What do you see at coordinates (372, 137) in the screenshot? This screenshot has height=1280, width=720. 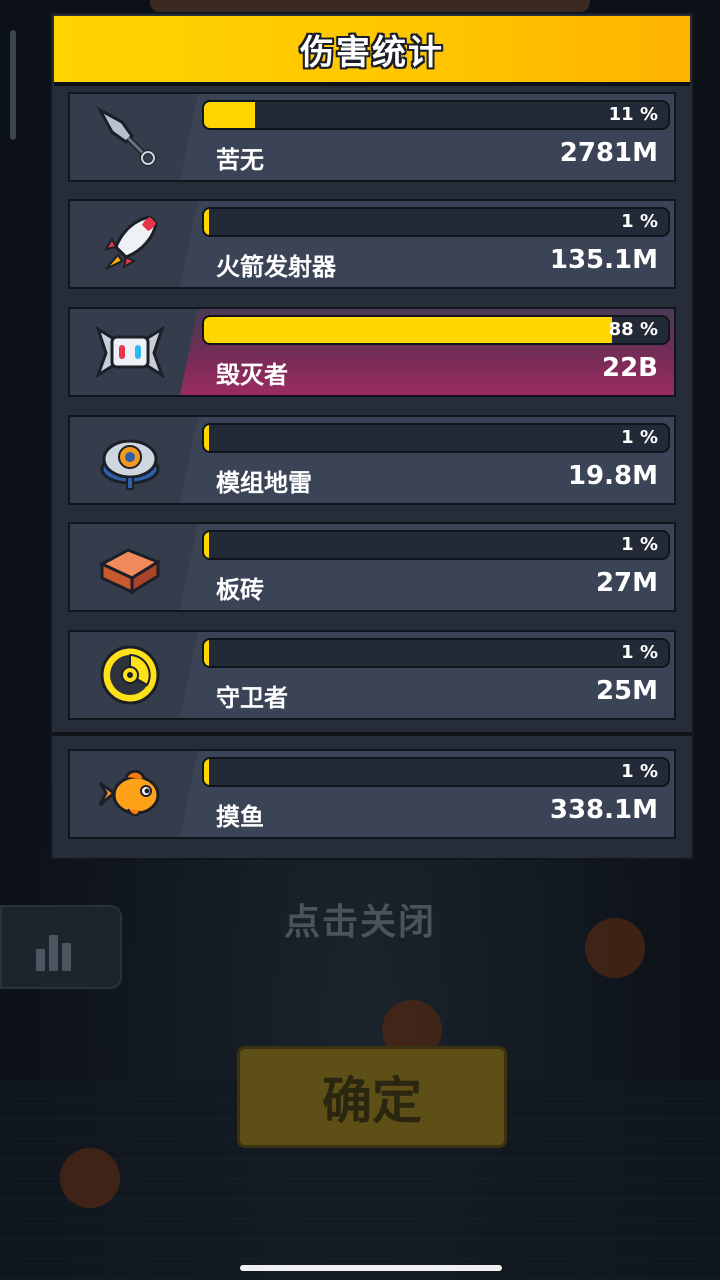 I see `damage-row: 11 % 苦无 2781M` at bounding box center [372, 137].